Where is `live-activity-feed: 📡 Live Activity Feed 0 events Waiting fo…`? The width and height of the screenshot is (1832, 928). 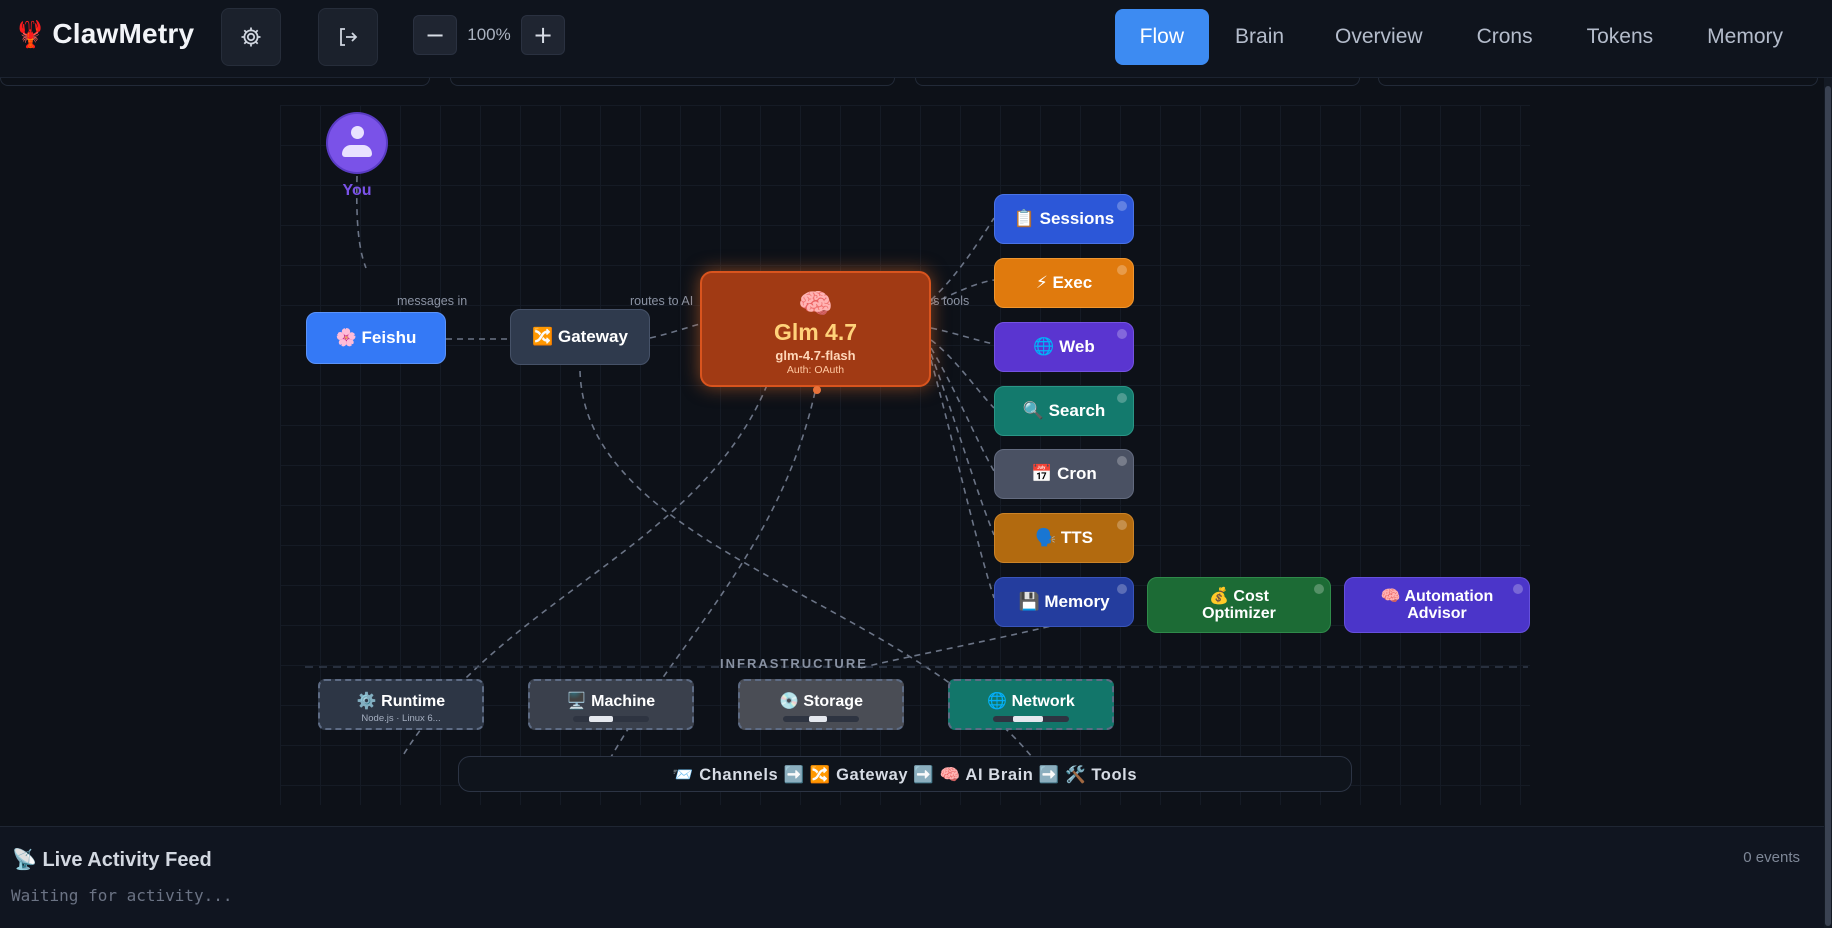
live-activity-feed: 📡 Live Activity Feed 0 events Waiting fo… is located at coordinates (916, 877).